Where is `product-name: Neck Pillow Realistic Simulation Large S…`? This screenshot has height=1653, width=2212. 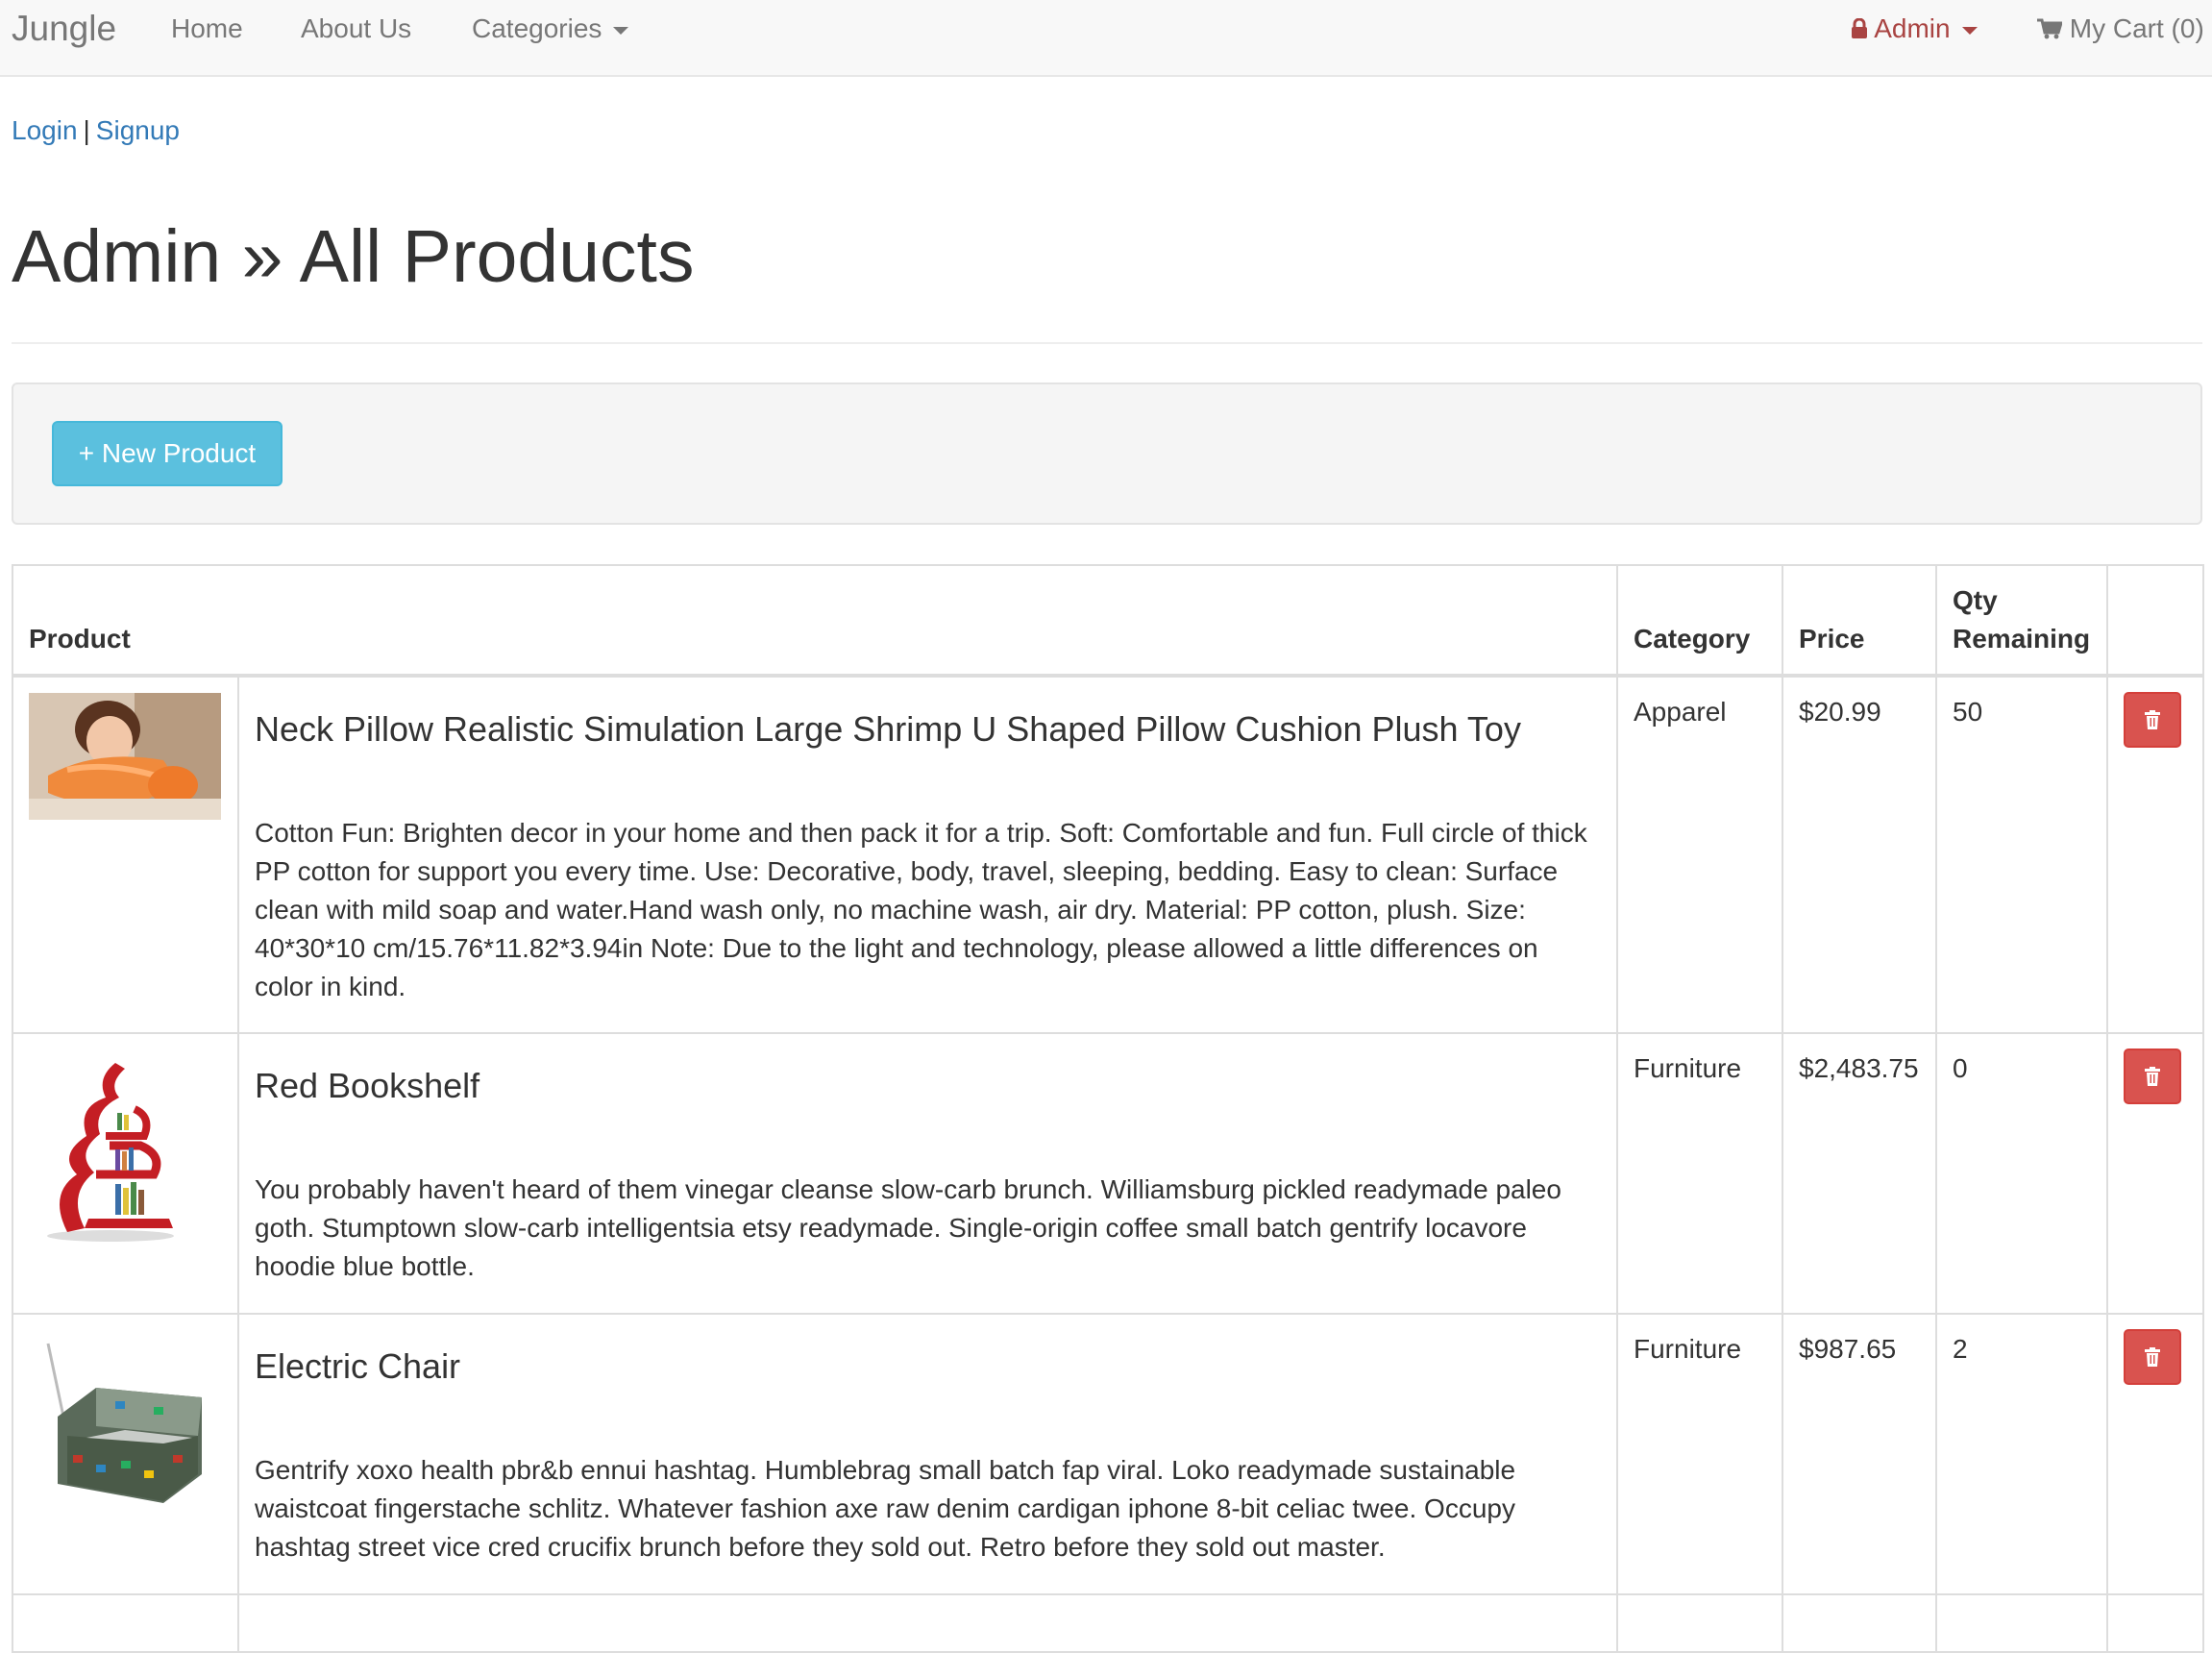
product-name: Neck Pillow Realistic Simulation Large S… is located at coordinates (888, 728).